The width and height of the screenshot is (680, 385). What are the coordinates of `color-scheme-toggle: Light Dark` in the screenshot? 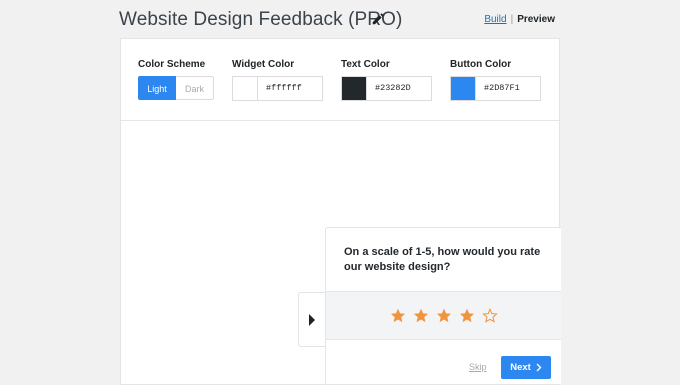 It's located at (176, 88).